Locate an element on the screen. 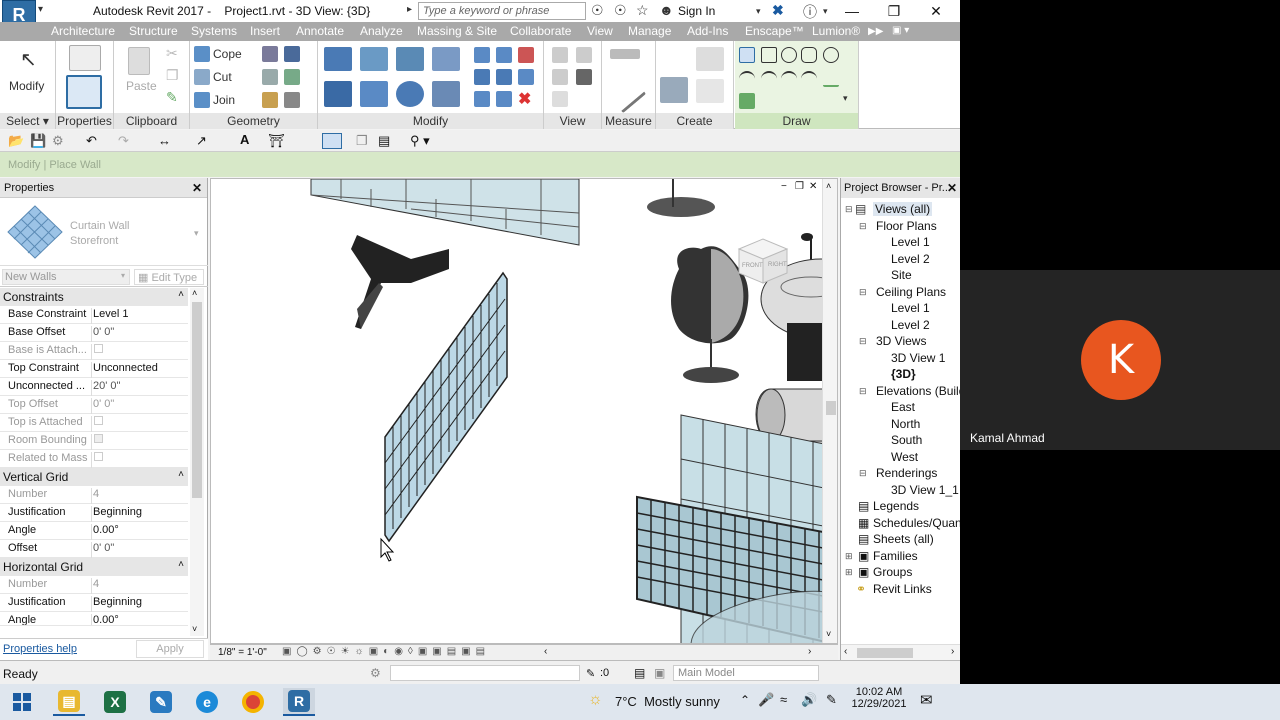 The width and height of the screenshot is (1280, 720). property-row: Angle 0.00° is located at coordinates (94, 619).